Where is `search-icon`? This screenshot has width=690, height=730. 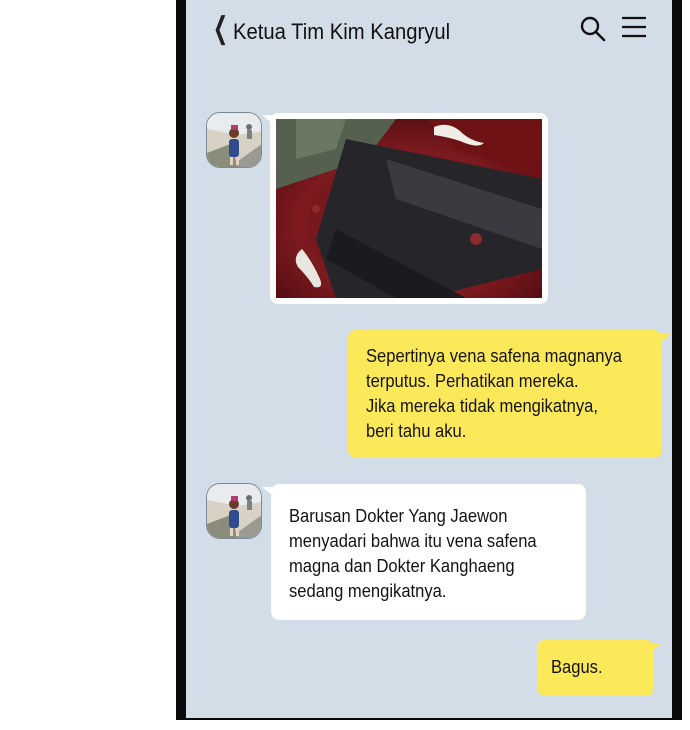
search-icon is located at coordinates (593, 29).